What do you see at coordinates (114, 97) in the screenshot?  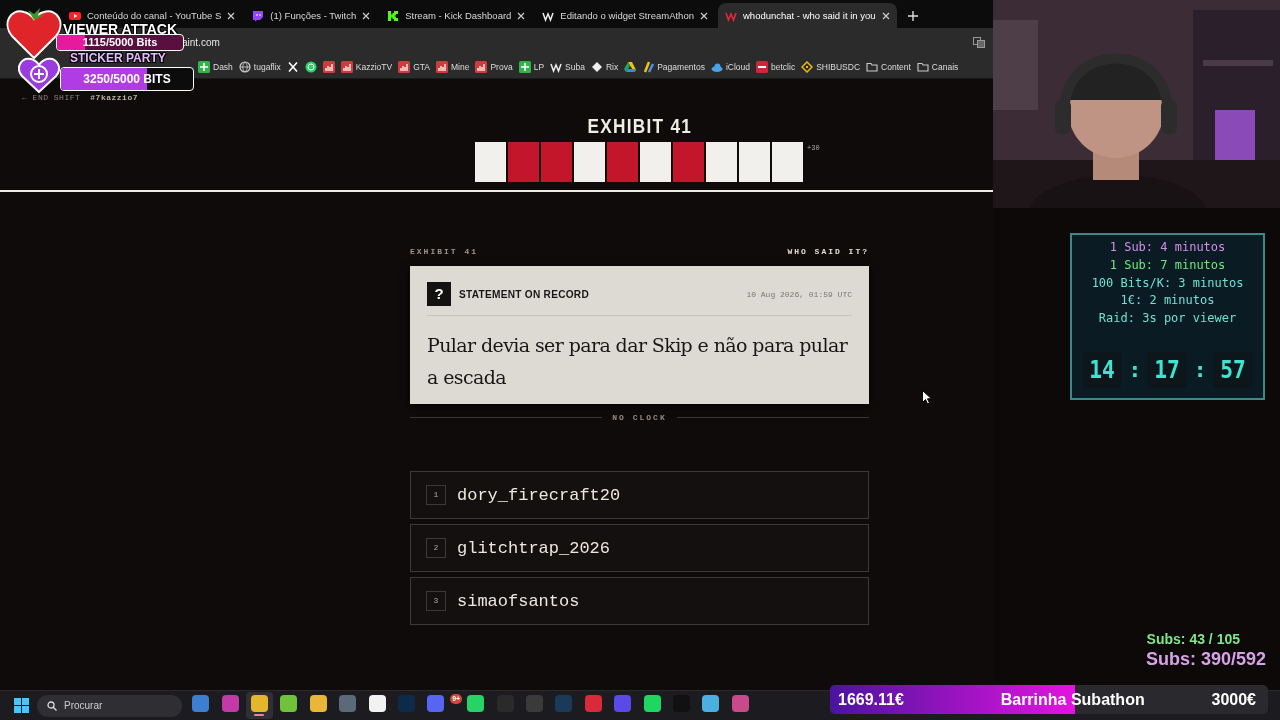 I see `user-handle: #7kazzio7` at bounding box center [114, 97].